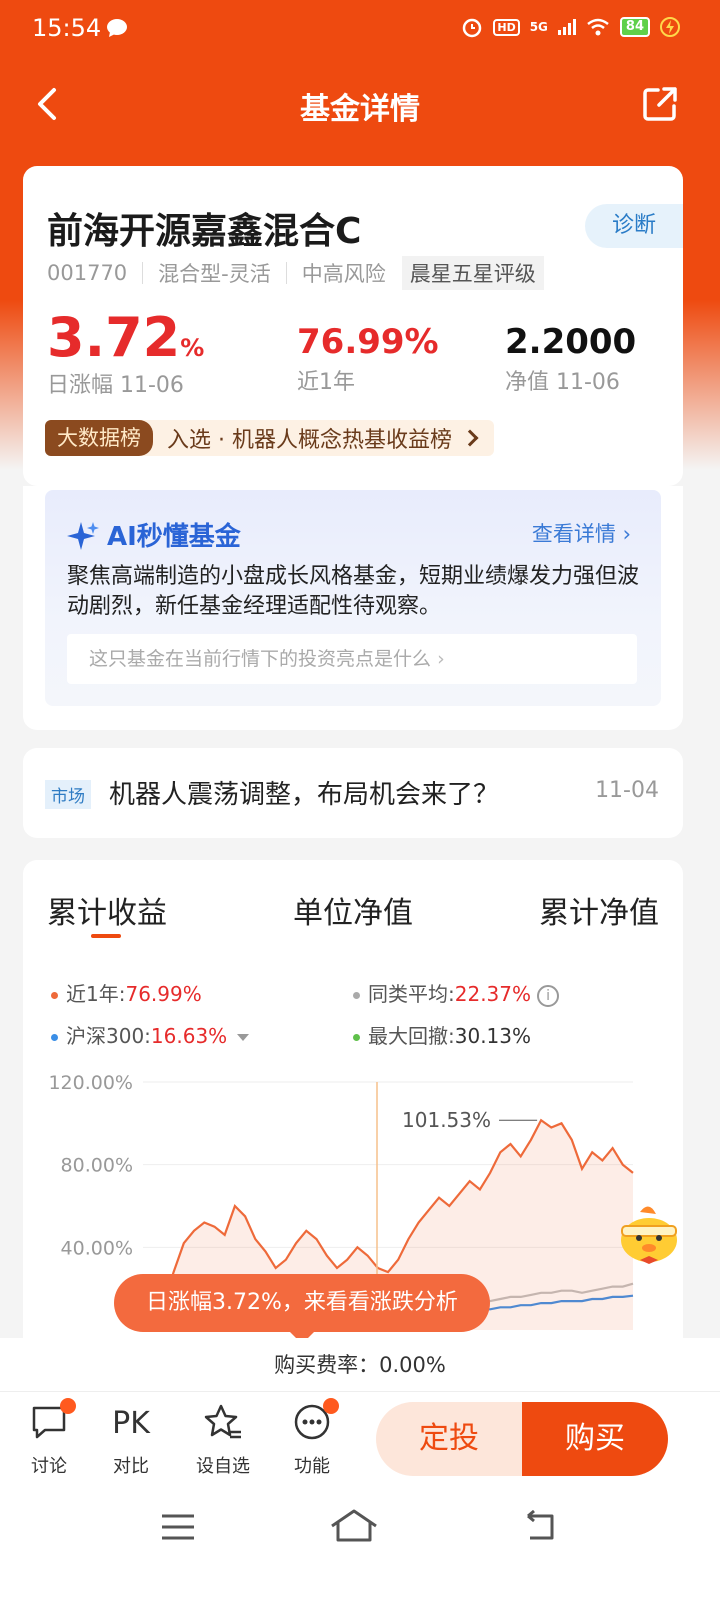  What do you see at coordinates (493, 994) in the screenshot?
I see `legend-value: 22.37%` at bounding box center [493, 994].